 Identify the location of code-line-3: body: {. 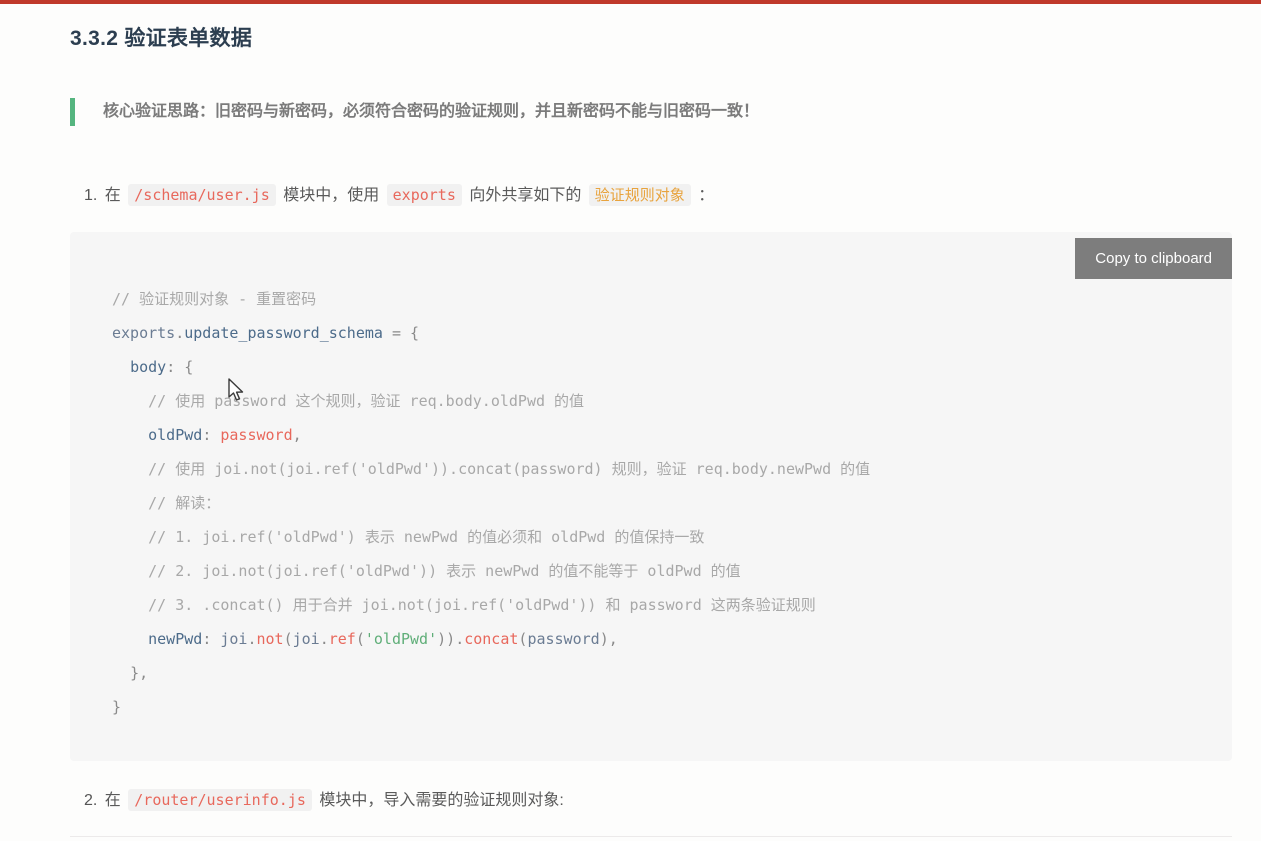
(162, 367).